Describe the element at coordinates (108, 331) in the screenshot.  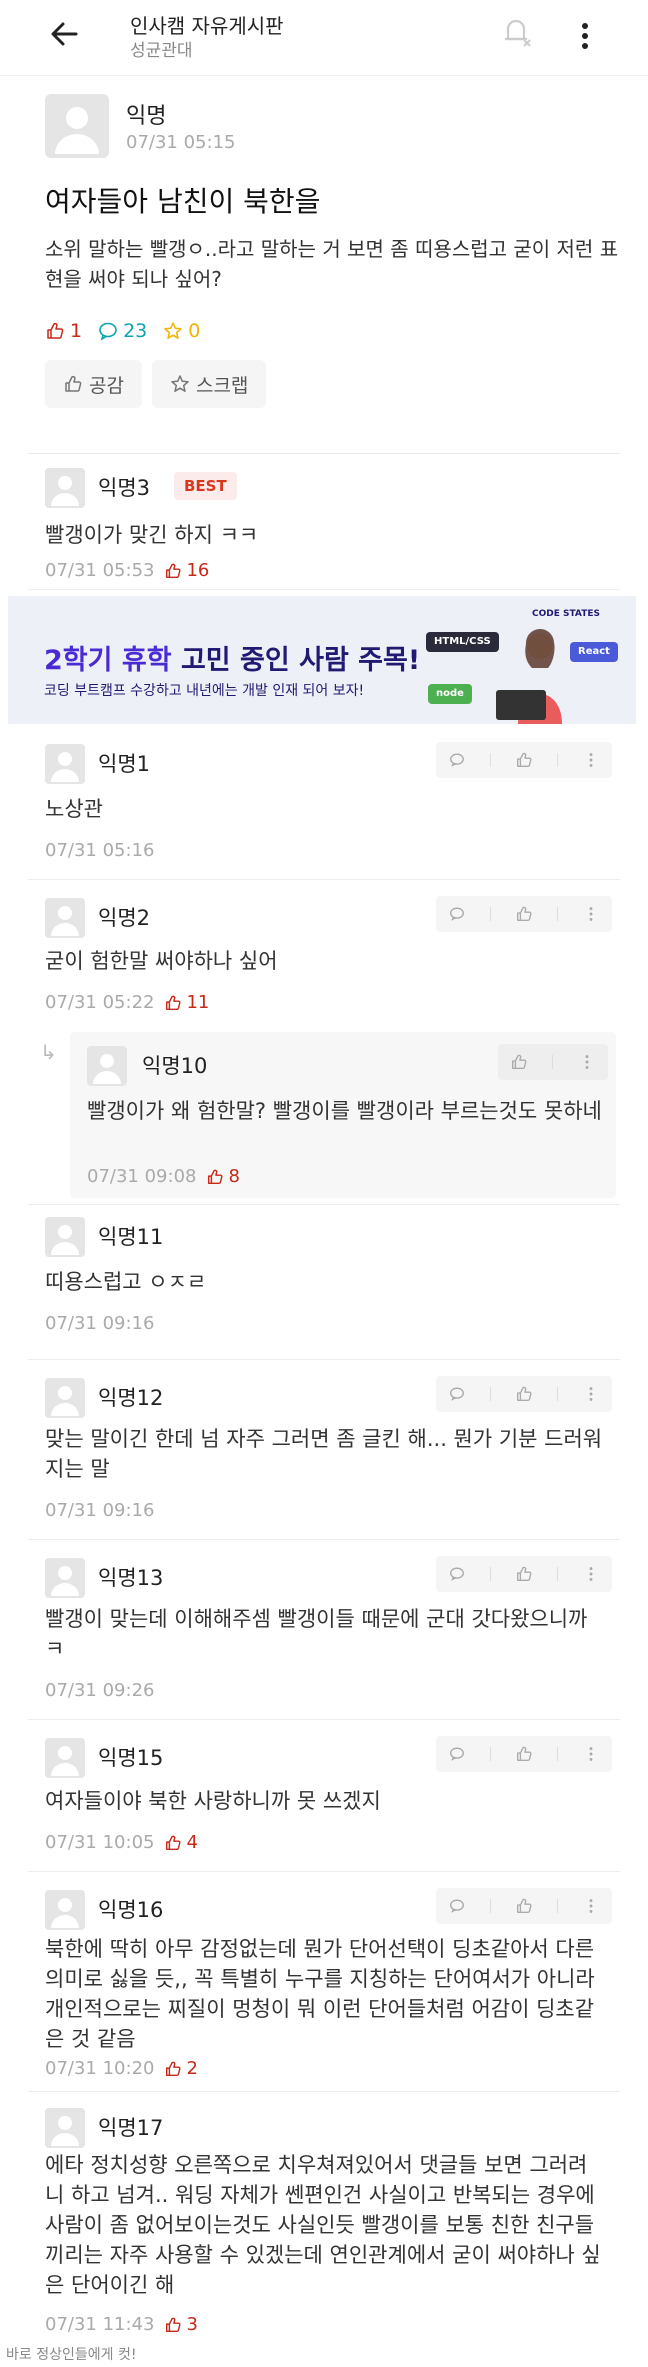
I see `speech-bubble-icon` at that location.